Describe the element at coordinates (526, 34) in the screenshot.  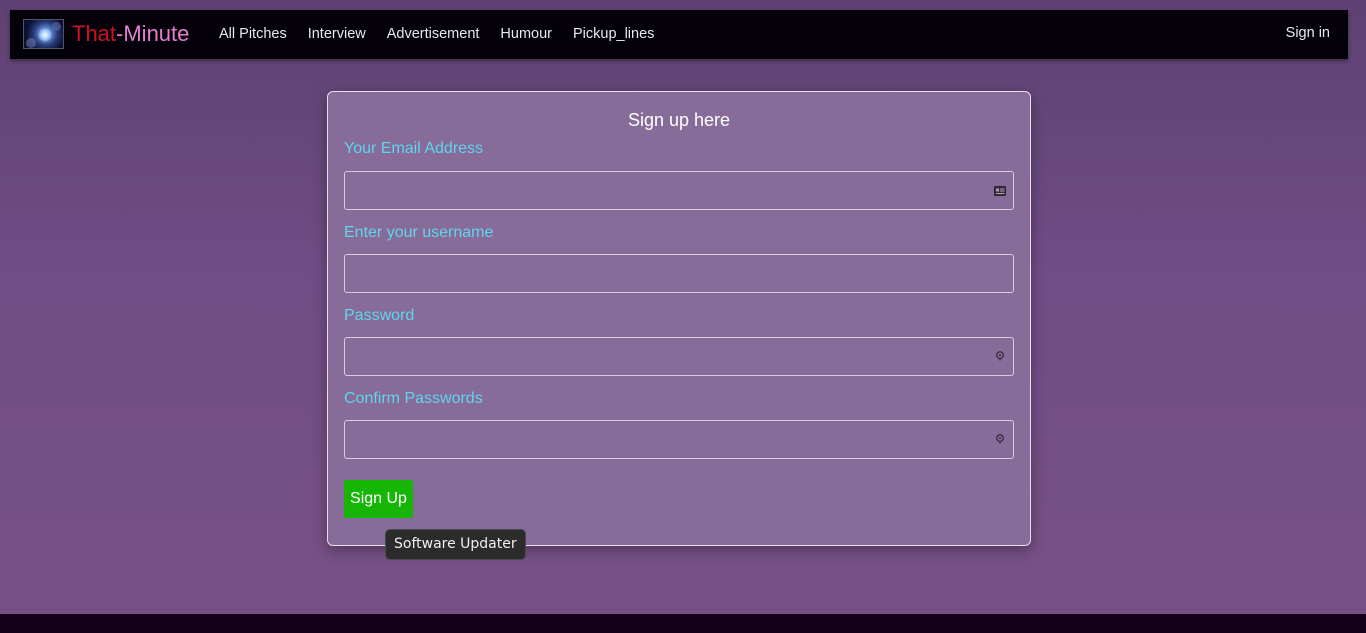
I see `nav-link-humour: Humour` at that location.